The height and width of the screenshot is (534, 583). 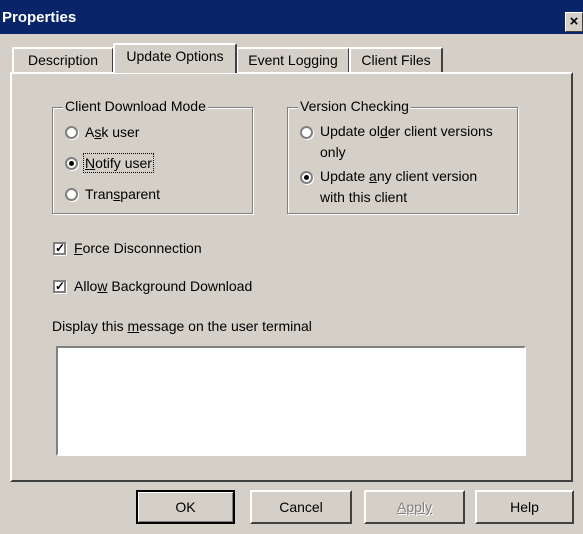 What do you see at coordinates (354, 106) in the screenshot?
I see `version-checking-legend: Version Checking` at bounding box center [354, 106].